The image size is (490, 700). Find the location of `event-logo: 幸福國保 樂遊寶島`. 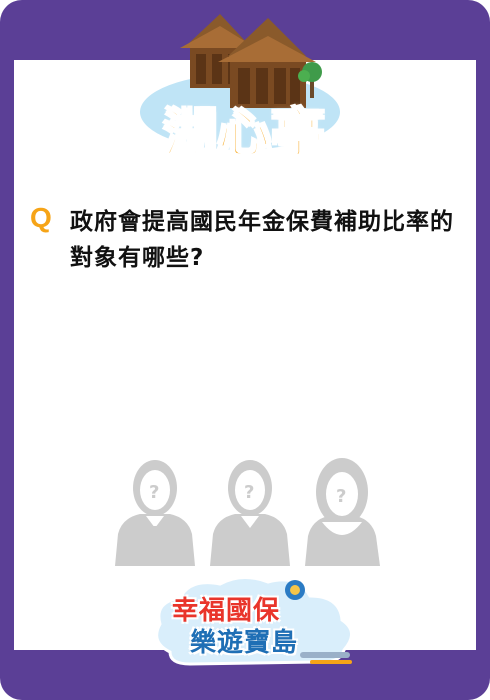

event-logo: 幸福國保 樂遊寶島 is located at coordinates (255, 622).